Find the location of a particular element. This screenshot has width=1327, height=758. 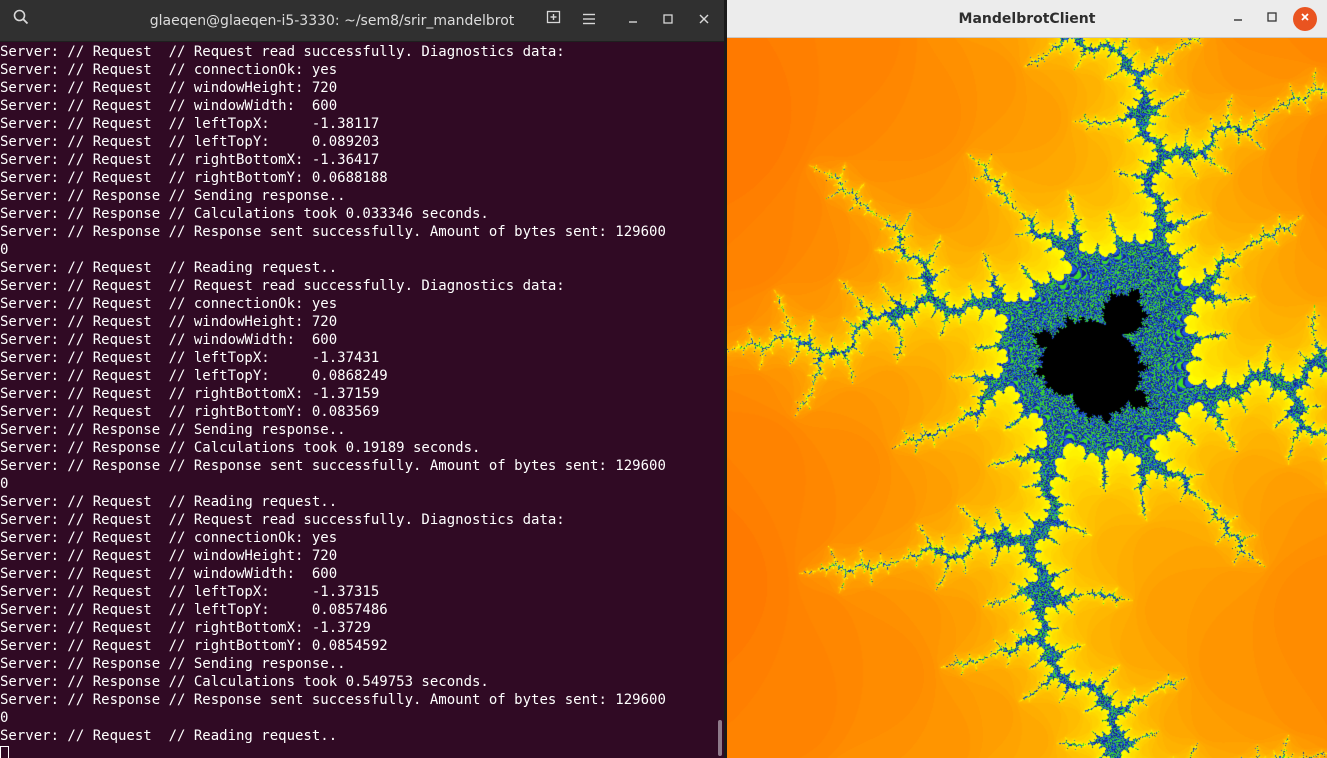

hamburger-menu-icon is located at coordinates (589, 21).